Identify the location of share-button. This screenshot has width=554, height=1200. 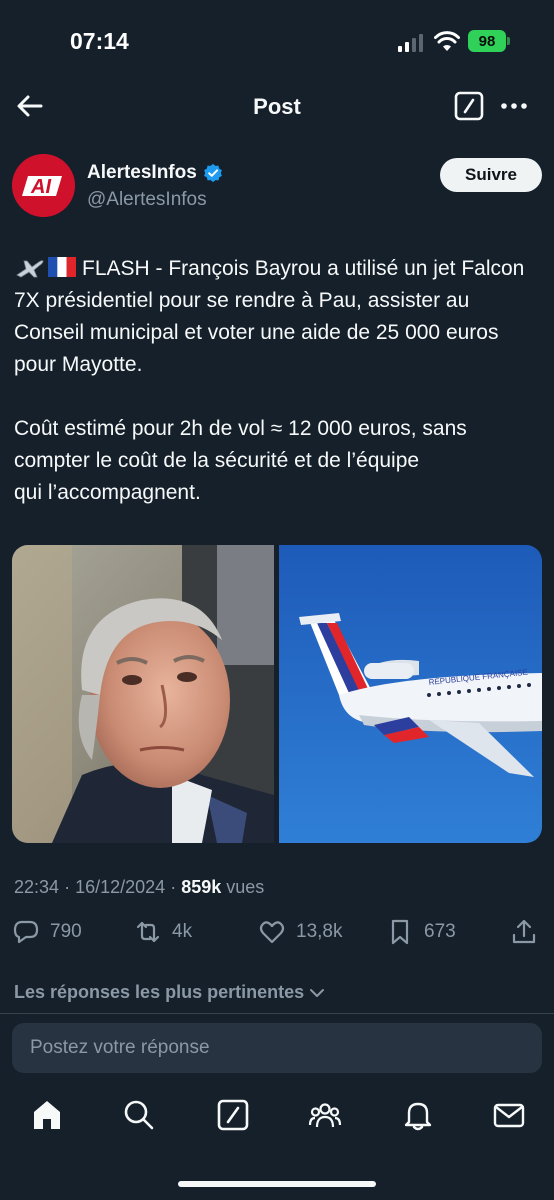
(524, 932).